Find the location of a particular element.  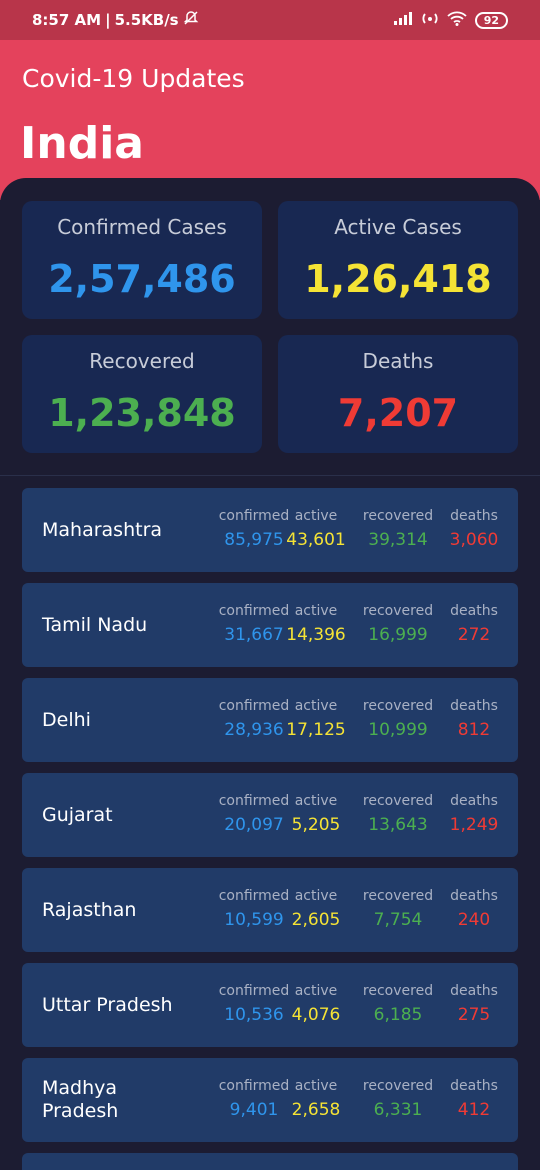

state-card-partial is located at coordinates (270, 1161).